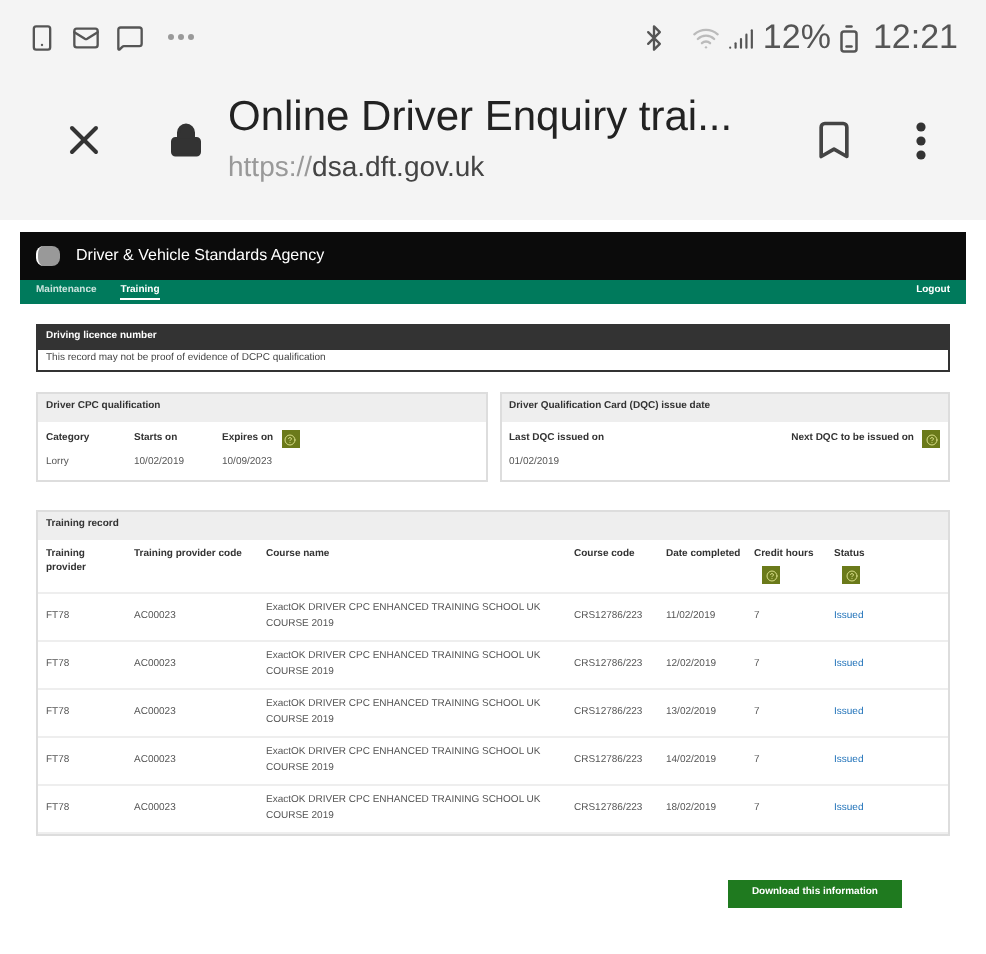  Describe the element at coordinates (200, 256) in the screenshot. I see `agency-name: Driver & Vehicle Standards Agency` at that location.